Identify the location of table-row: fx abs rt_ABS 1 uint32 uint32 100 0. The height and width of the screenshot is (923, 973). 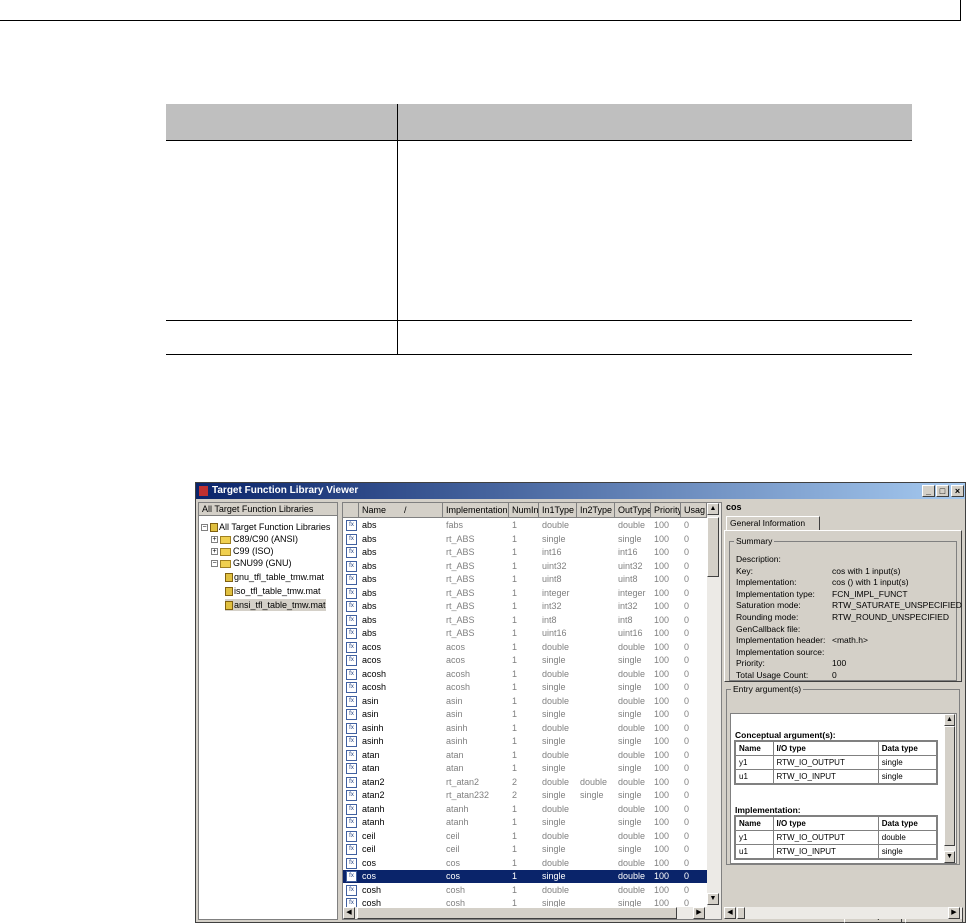
(525, 566).